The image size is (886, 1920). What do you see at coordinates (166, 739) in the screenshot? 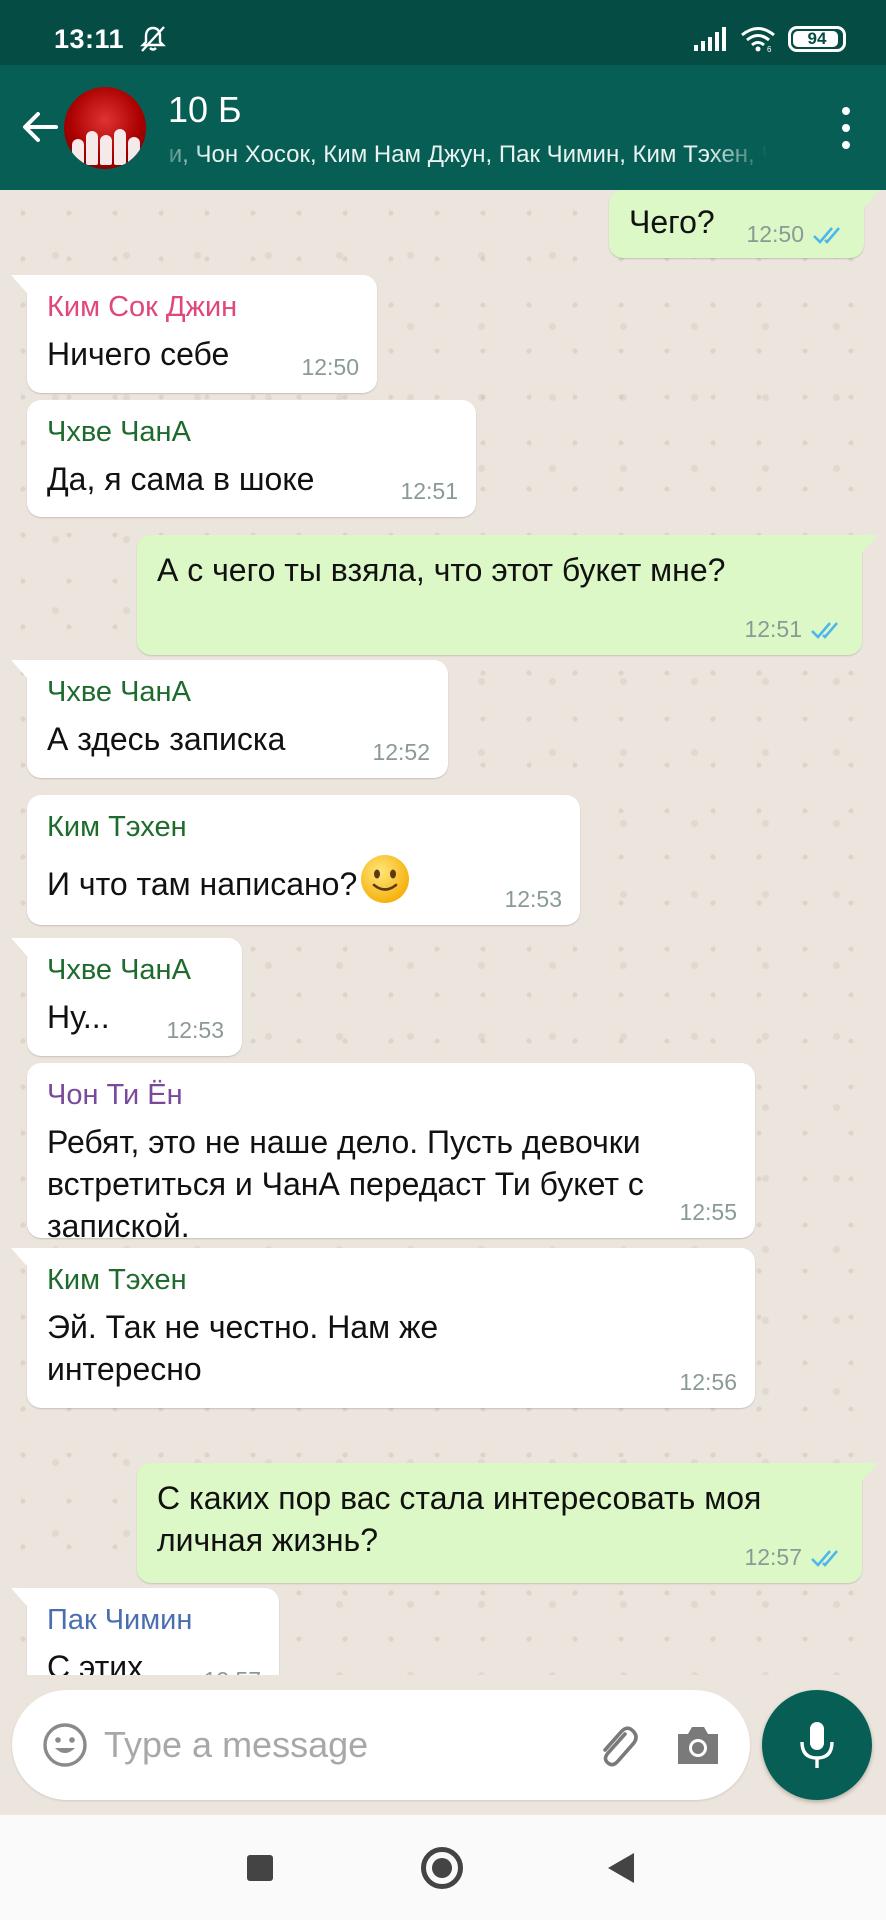
I see `message-text: А здесь записка` at bounding box center [166, 739].